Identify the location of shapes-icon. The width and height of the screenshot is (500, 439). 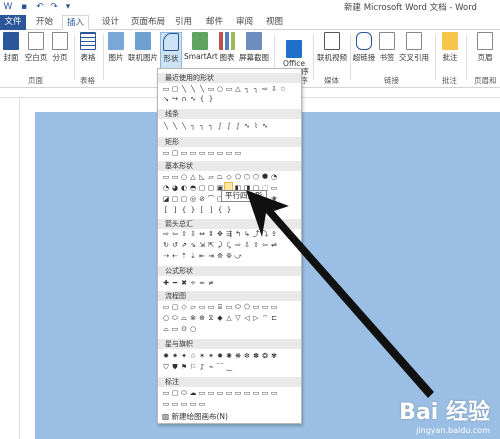
(171, 42).